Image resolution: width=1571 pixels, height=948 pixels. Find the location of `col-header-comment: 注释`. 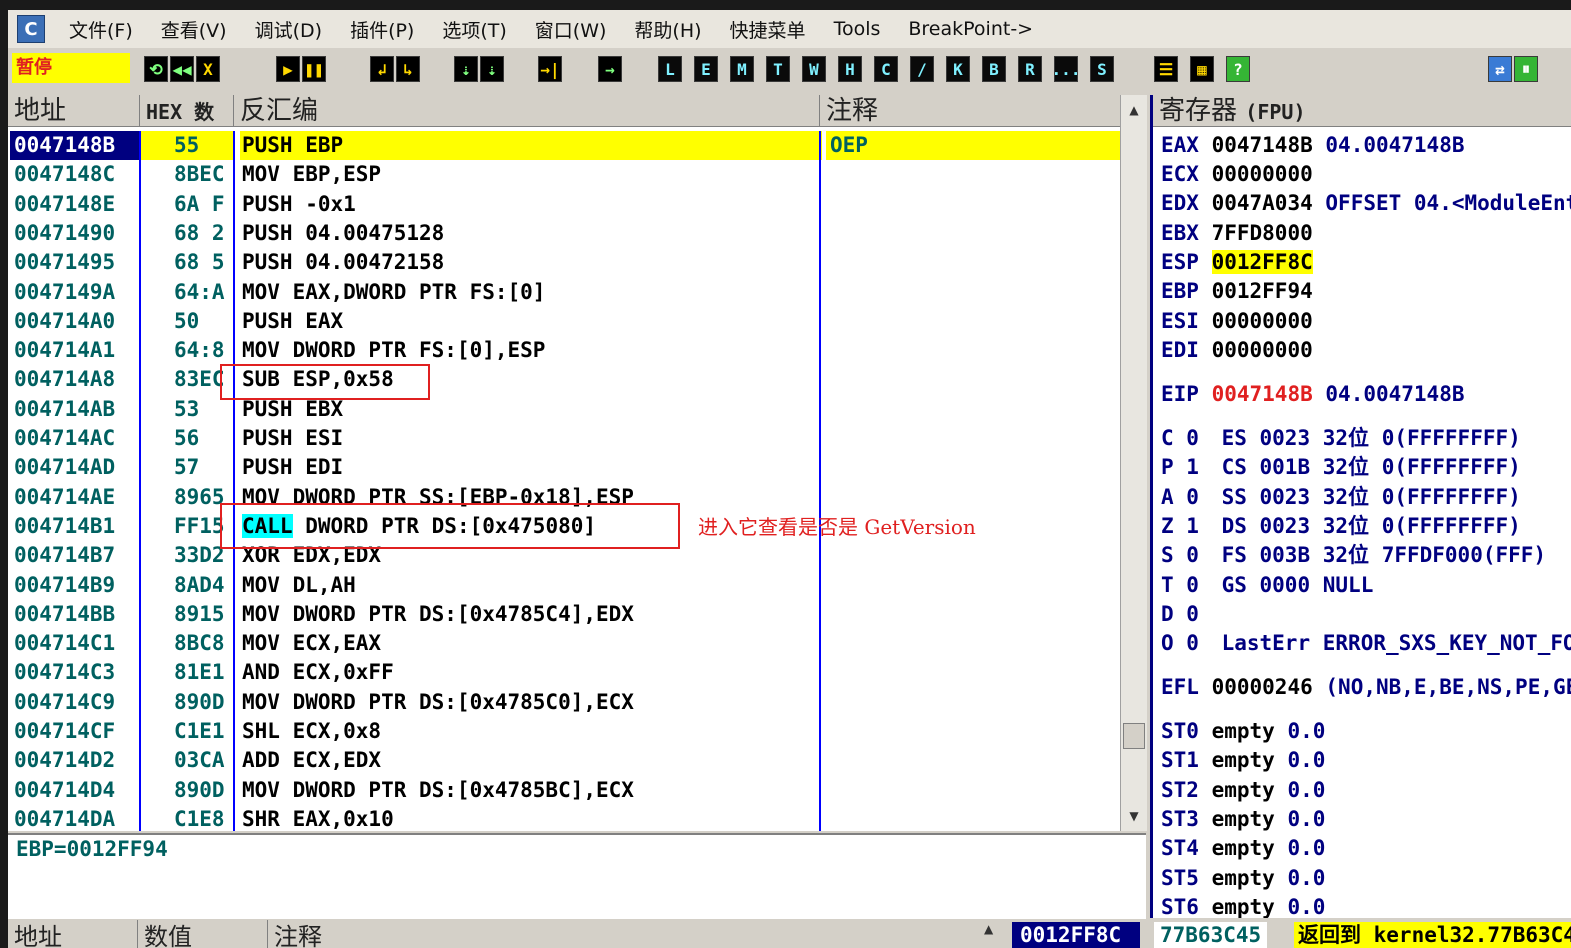

col-header-comment: 注释 is located at coordinates (976, 111).